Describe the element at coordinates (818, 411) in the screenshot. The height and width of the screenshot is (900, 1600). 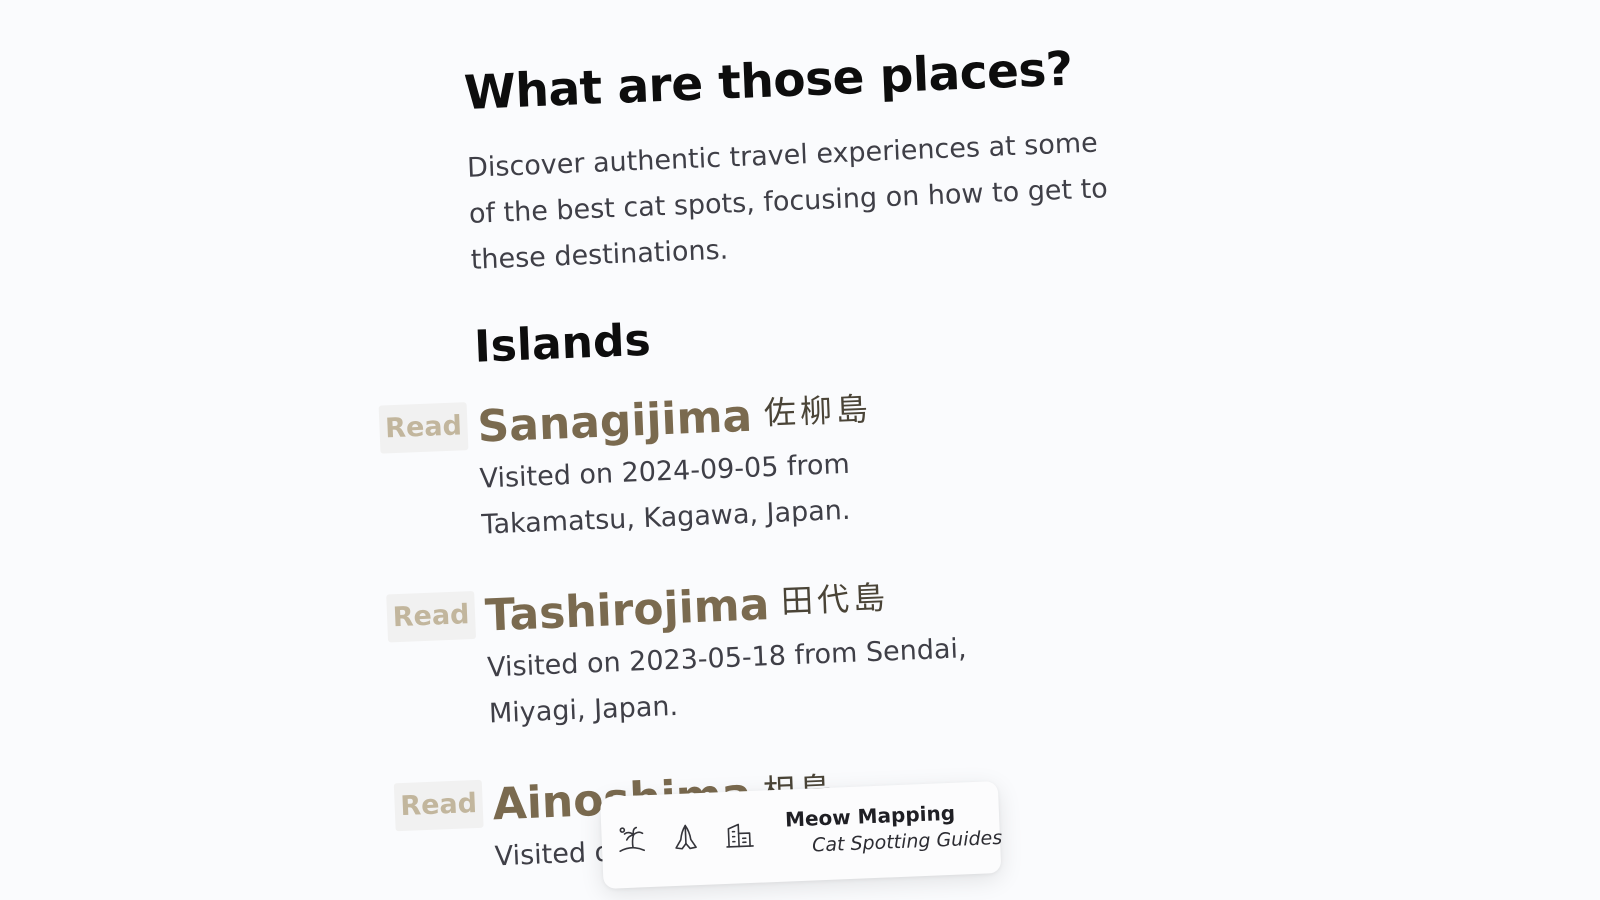
I see `entry-jp-name: 佐柳島` at that location.